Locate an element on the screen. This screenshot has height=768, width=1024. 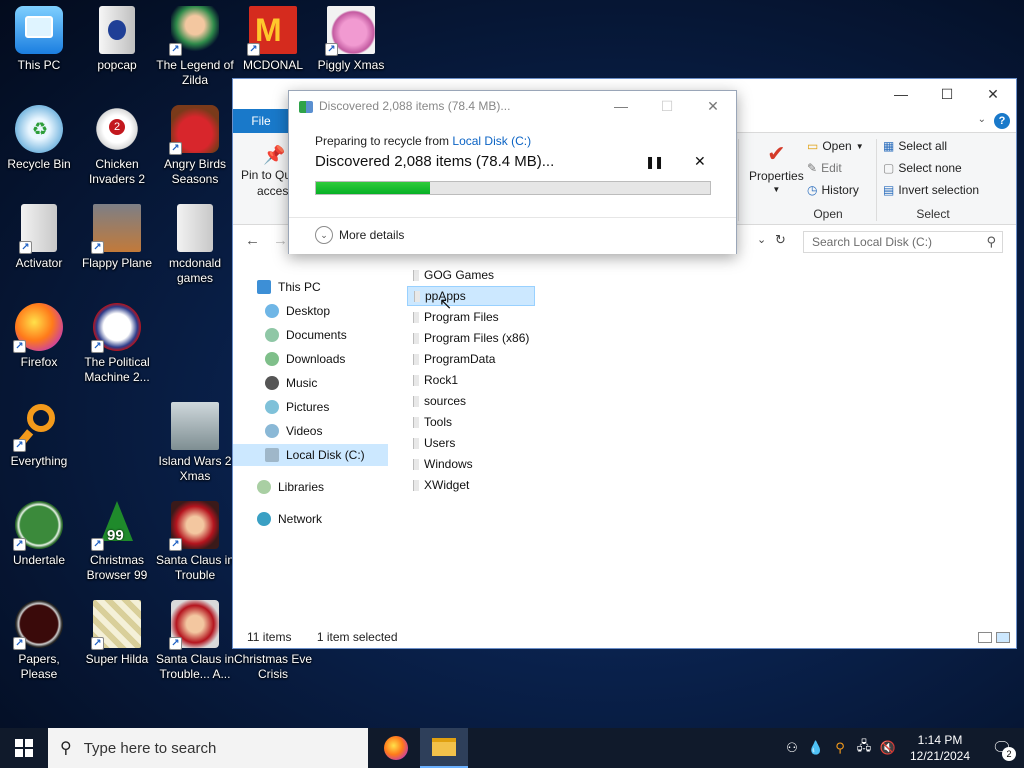
nav-item-network: Network is located at coordinates (289, 519).